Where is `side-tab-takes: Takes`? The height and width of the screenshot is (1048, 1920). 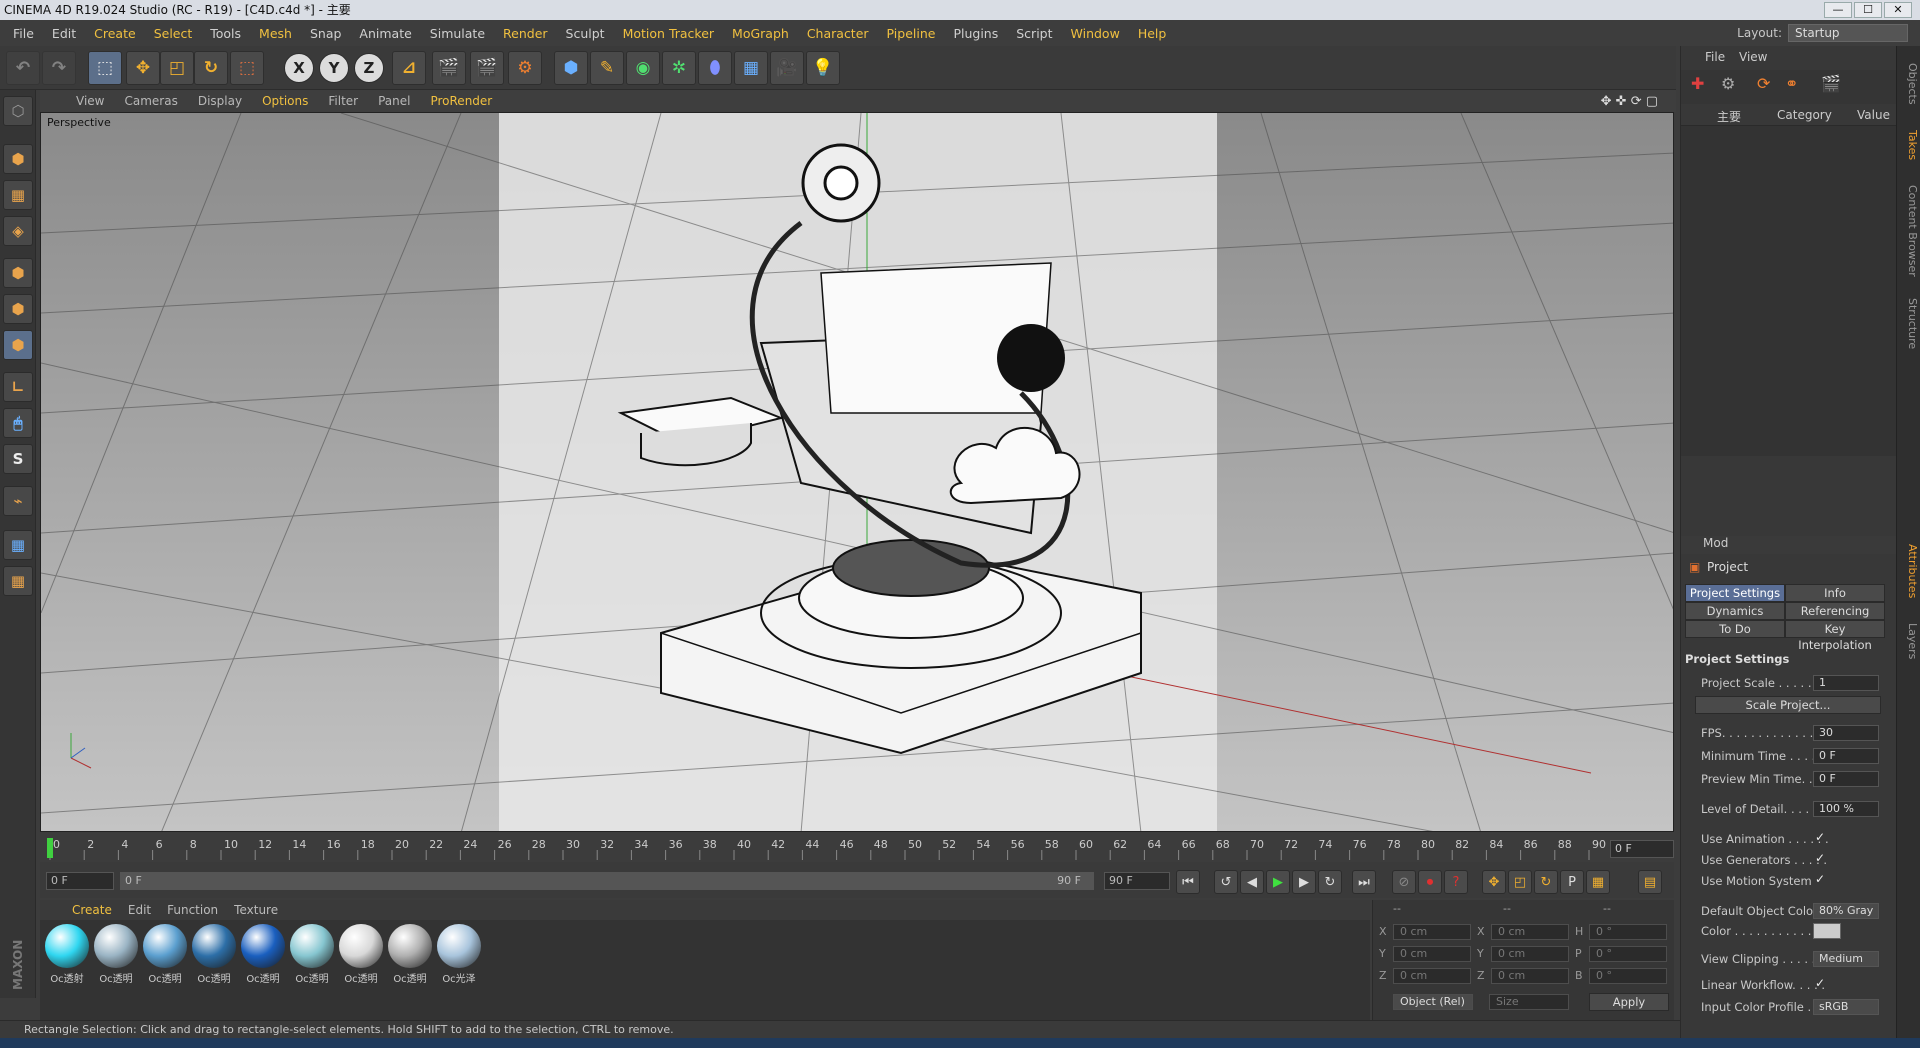
side-tab-takes: Takes is located at coordinates (1909, 145).